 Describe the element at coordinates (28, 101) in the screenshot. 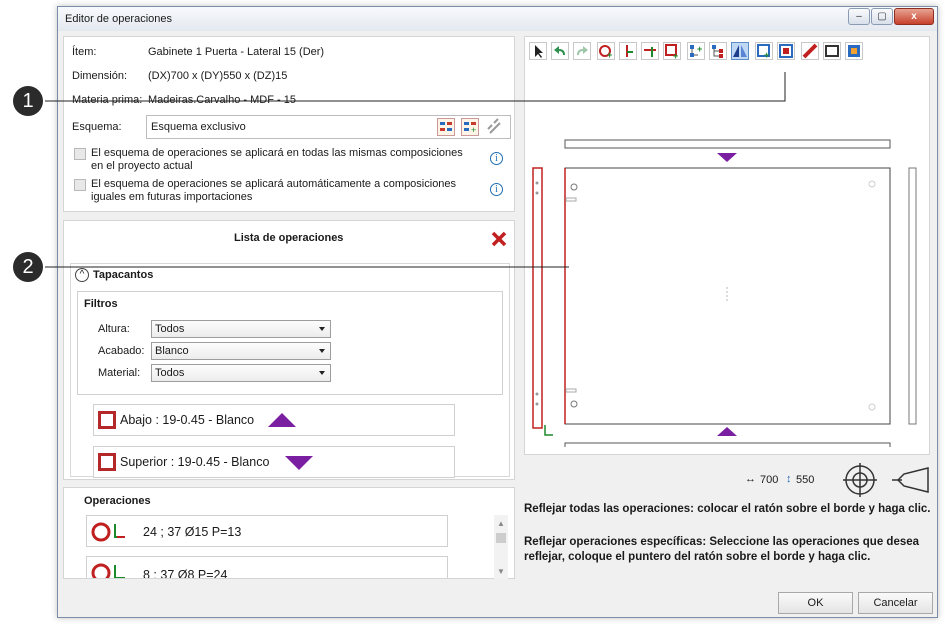

I see `callout-1: 1` at that location.